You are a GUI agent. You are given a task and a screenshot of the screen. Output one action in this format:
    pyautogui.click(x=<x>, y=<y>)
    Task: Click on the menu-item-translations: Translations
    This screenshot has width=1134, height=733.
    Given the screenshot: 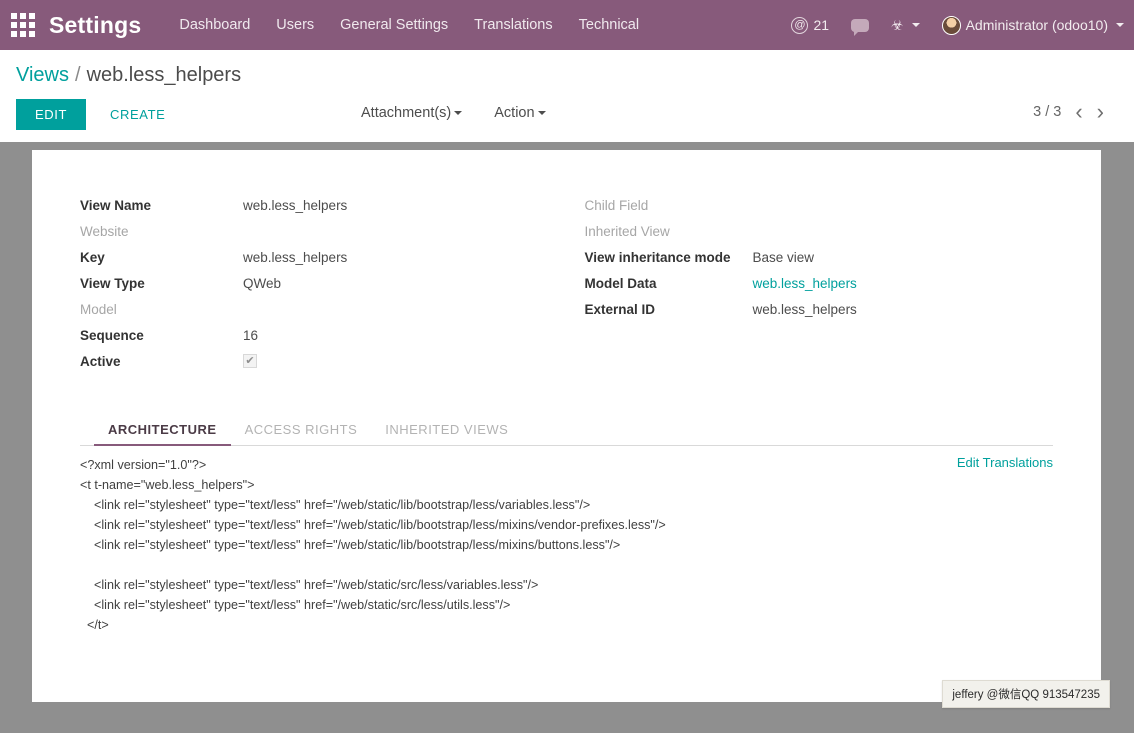 What is the action you would take?
    pyautogui.click(x=513, y=25)
    